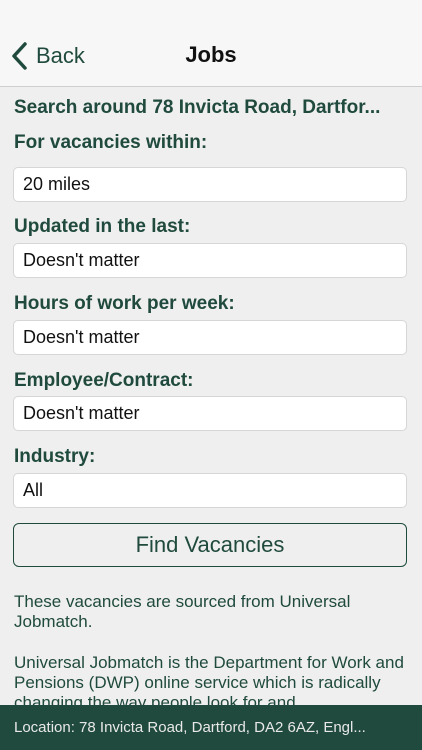 The image size is (422, 750). I want to click on hours-field: Doesn't matter, so click(210, 337).